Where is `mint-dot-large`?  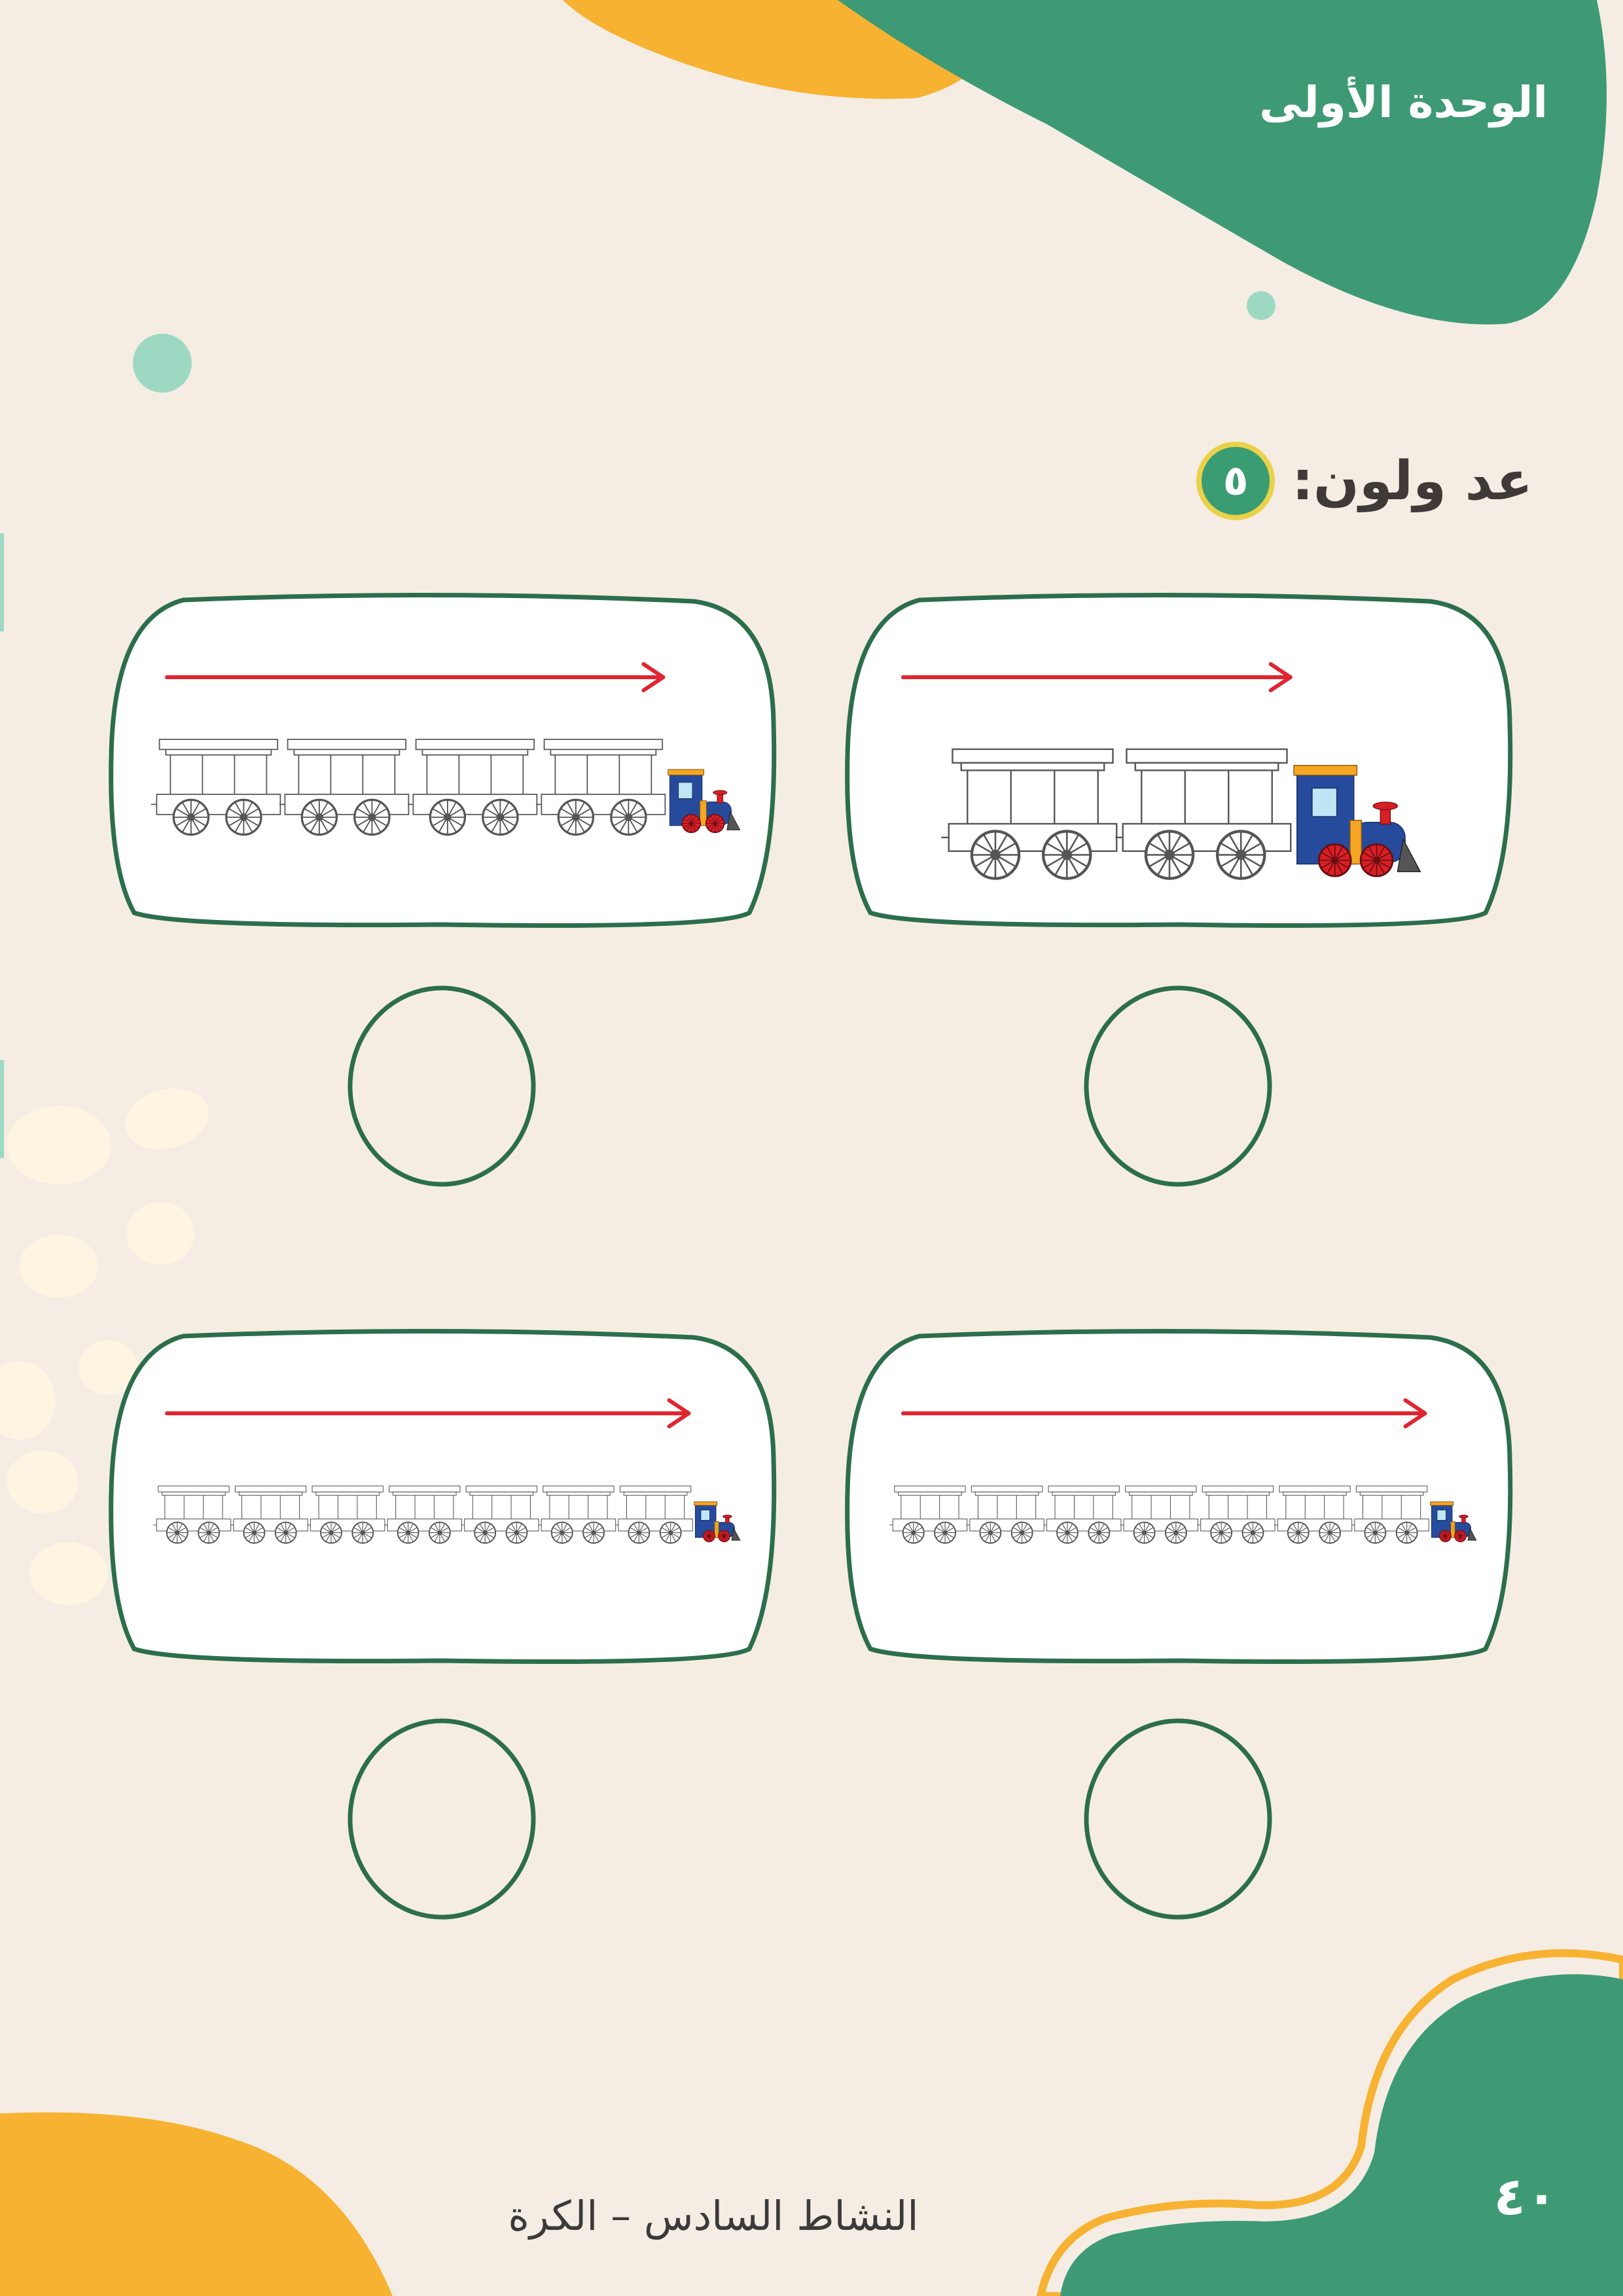
mint-dot-large is located at coordinates (162, 363).